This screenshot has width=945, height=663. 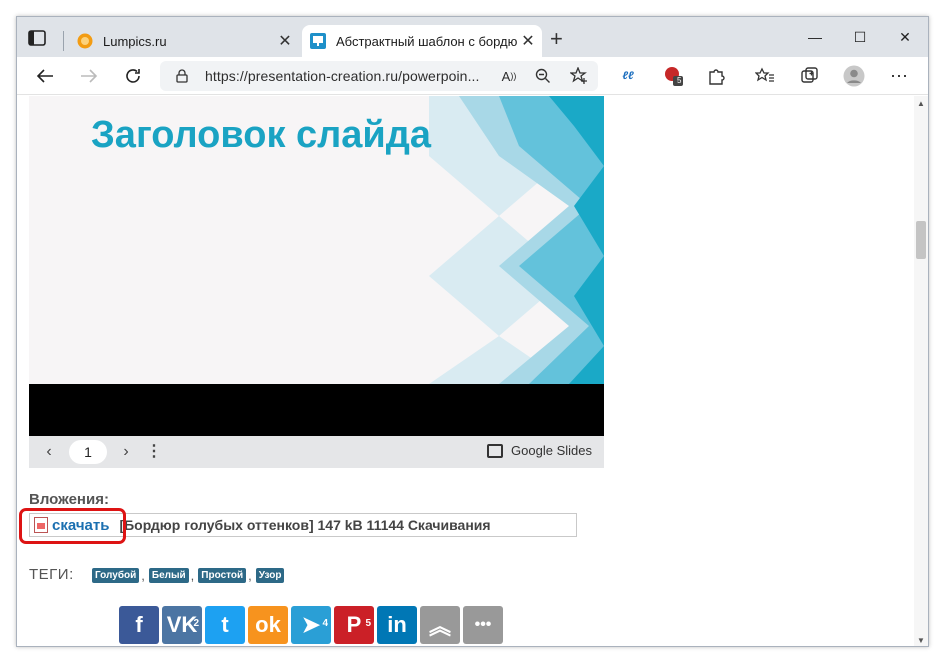 I want to click on google-slides-link: Google Slides, so click(x=539, y=450).